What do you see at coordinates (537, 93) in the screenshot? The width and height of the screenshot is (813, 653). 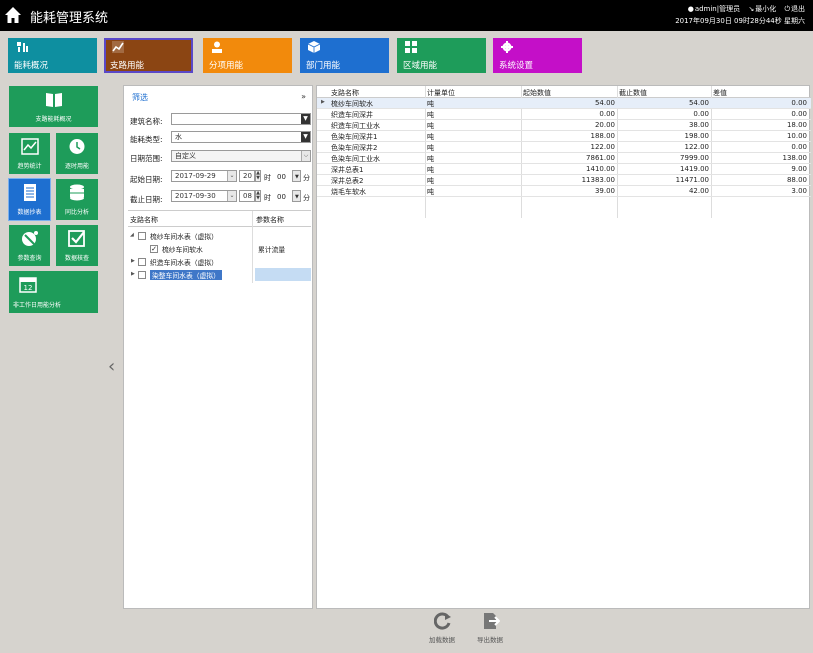 I see `grid-col-start: 起始数值` at bounding box center [537, 93].